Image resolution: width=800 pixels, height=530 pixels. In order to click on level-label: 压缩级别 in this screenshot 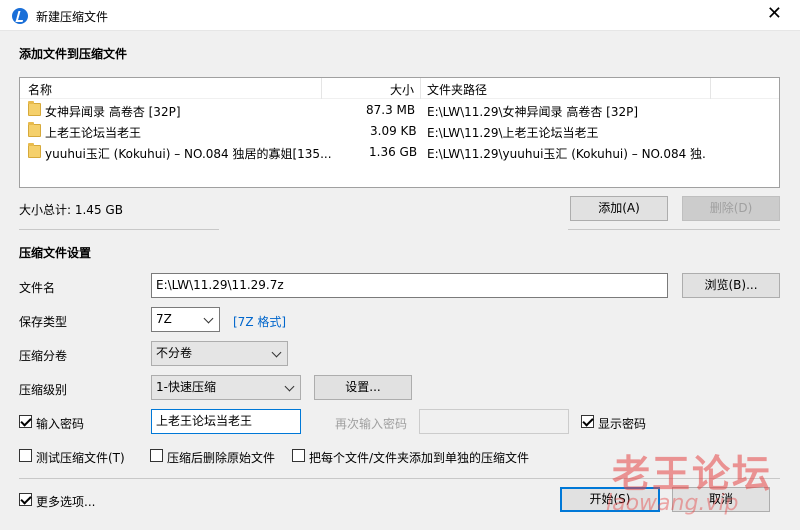, I will do `click(43, 390)`.